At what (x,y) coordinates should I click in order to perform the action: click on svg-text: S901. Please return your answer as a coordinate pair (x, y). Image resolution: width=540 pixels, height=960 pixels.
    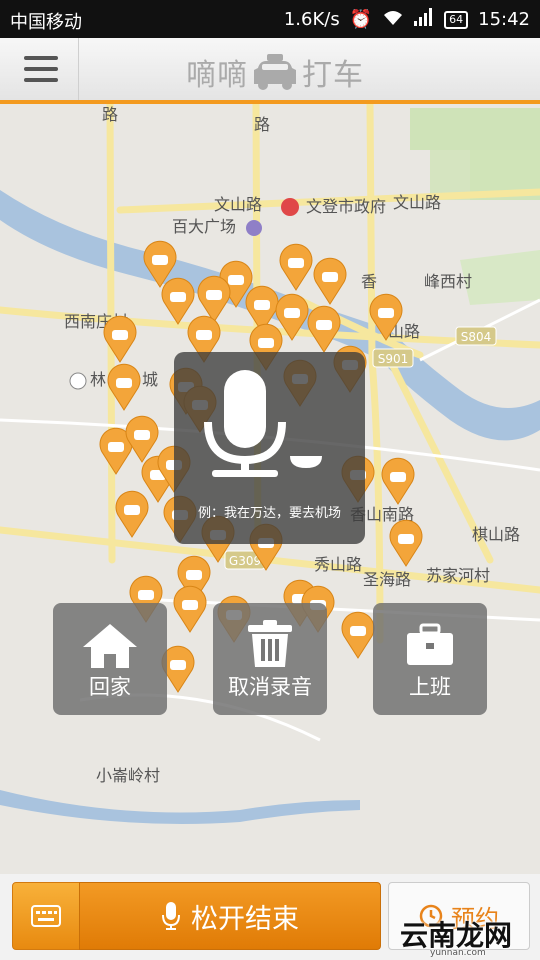
    Looking at the image, I should click on (393, 359).